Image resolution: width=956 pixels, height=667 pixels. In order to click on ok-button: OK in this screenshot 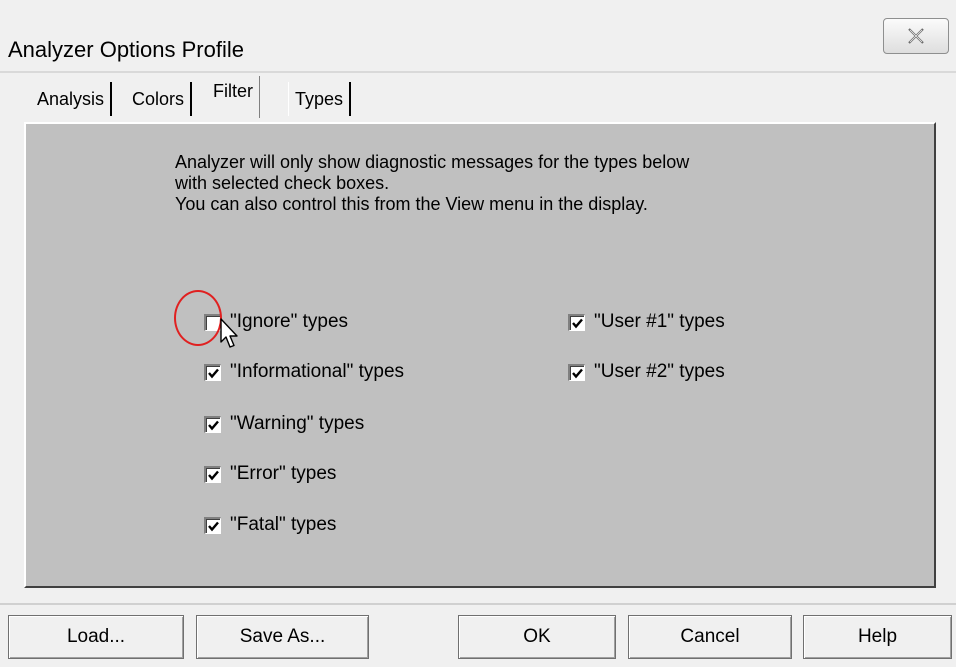, I will do `click(537, 637)`.